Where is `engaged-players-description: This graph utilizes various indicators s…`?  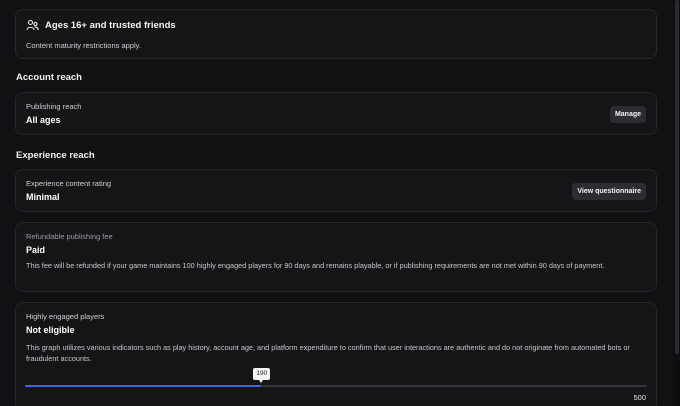 engaged-players-description: This graph utilizes various indicators s… is located at coordinates (328, 353).